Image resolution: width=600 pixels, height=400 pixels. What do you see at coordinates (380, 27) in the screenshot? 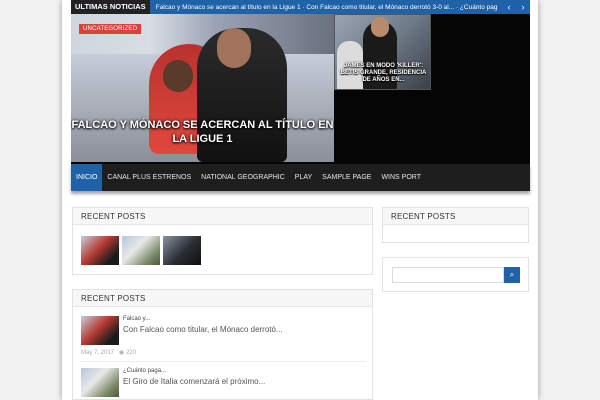
I see `side-image-player-face` at bounding box center [380, 27].